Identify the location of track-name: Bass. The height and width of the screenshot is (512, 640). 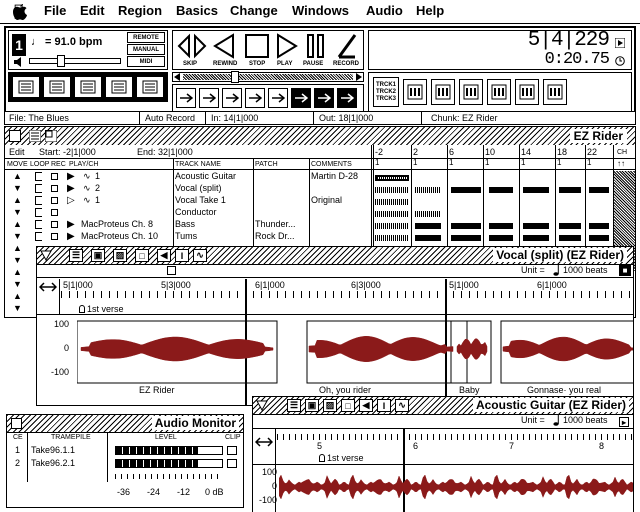
(185, 224).